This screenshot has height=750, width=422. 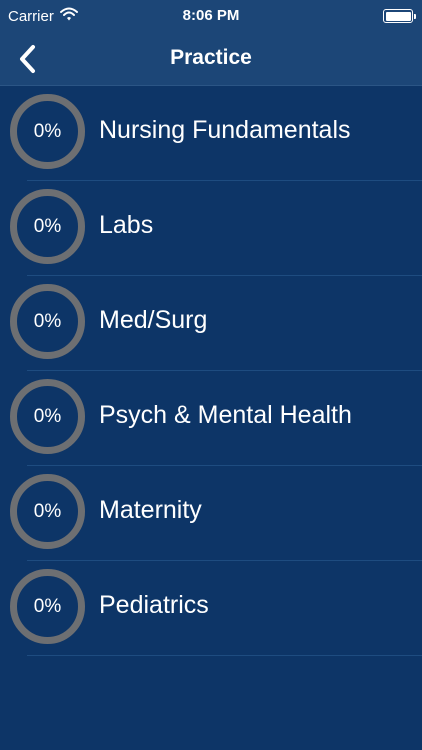 I want to click on list-item-pediatrics: 0% Pediatrics, so click(x=211, y=608).